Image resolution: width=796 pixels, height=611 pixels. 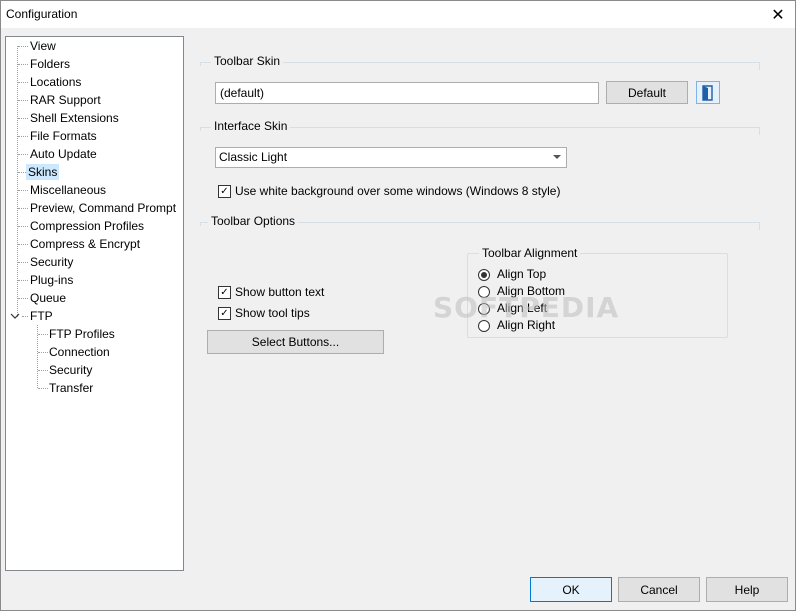 I want to click on tree-item-locations: Locations, so click(x=55, y=82).